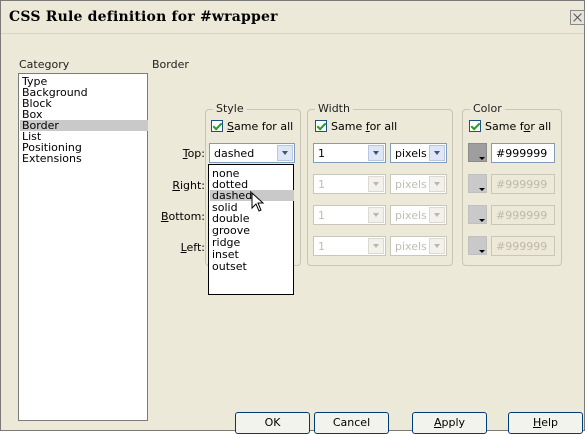 This screenshot has width=587, height=434. I want to click on top-style-select: dashed, so click(252, 153).